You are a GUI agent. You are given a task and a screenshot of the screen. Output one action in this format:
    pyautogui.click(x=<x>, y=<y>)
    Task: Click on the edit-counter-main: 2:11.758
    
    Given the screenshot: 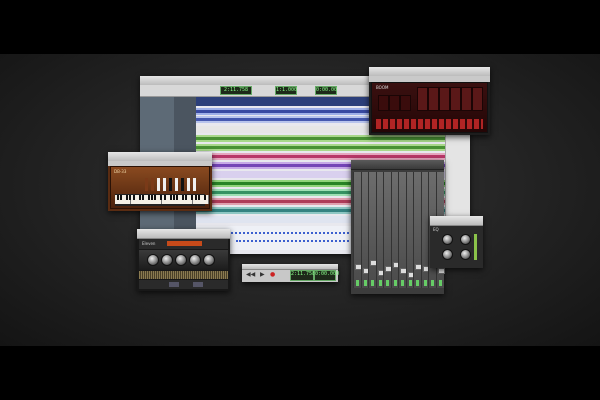 What is the action you would take?
    pyautogui.click(x=236, y=90)
    